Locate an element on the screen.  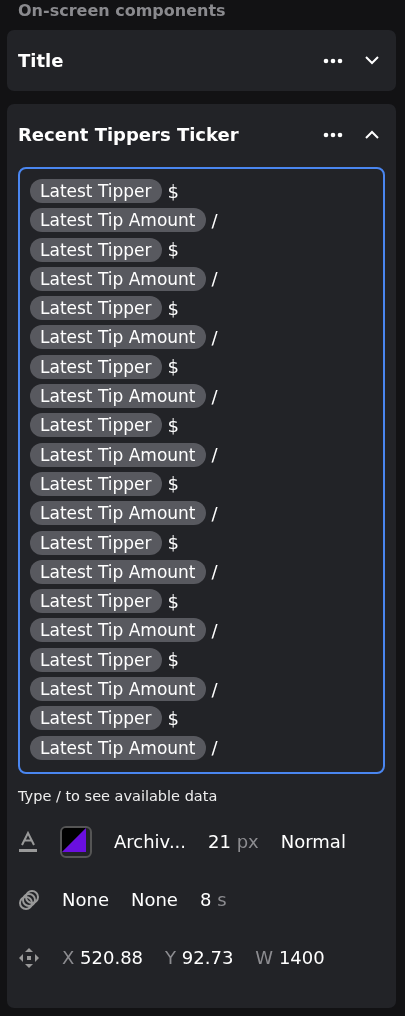
hint-text: Type / to see available data is located at coordinates (118, 795).